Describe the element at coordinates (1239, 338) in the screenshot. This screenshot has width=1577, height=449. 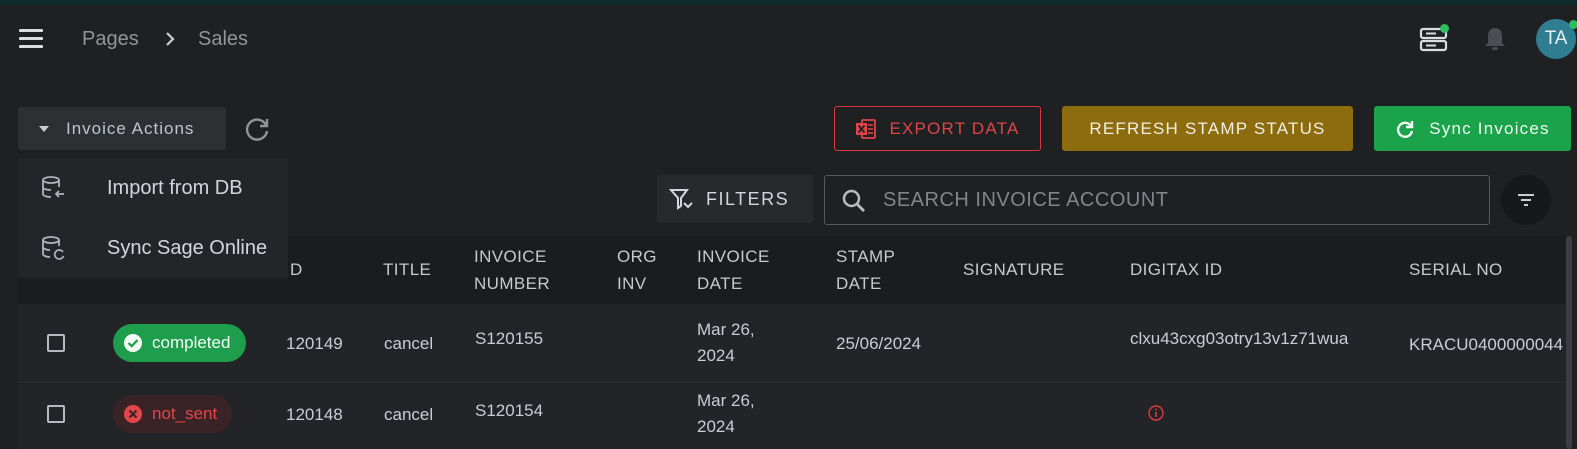
I see `cell-digitax-id: clxu43cxg03otry13v1z71wua` at that location.